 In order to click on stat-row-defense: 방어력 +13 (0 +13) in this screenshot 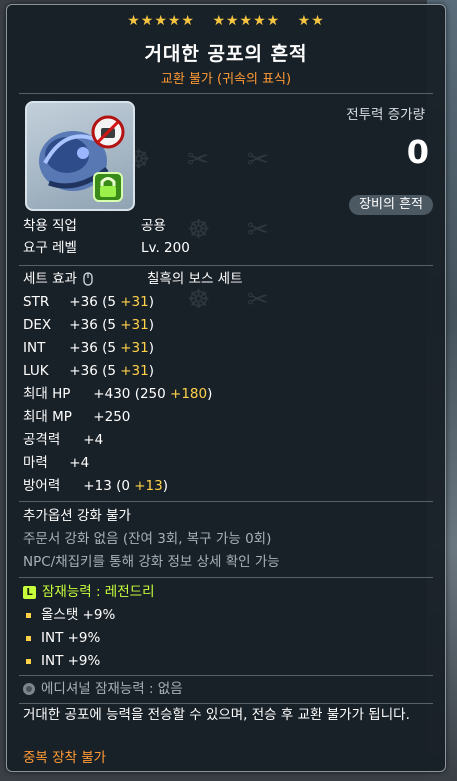, I will do `click(95, 486)`.